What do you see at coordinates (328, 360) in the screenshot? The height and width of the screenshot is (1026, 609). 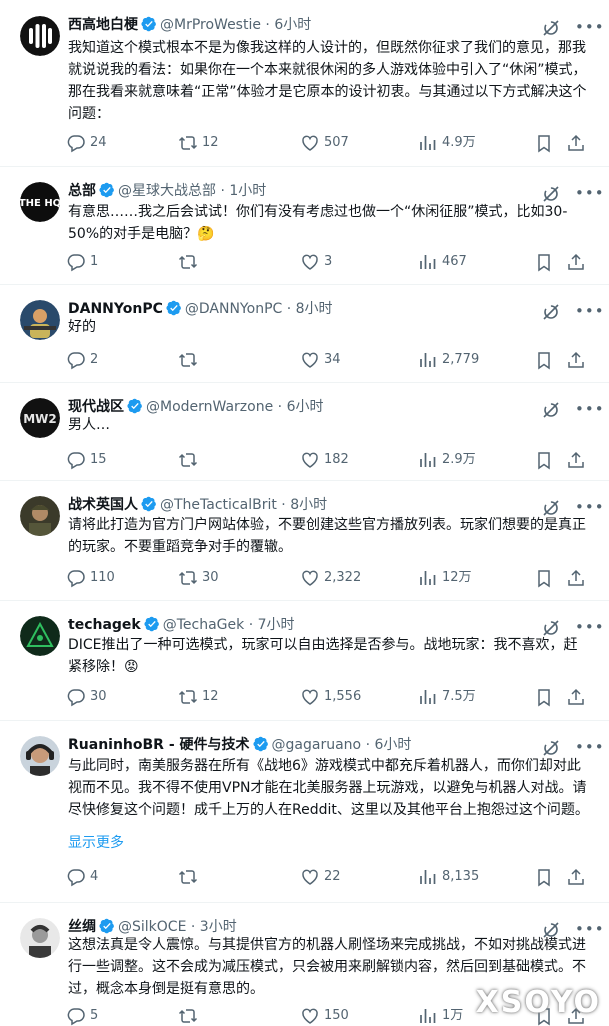 I see `action-bar: 2 34 2,779` at bounding box center [328, 360].